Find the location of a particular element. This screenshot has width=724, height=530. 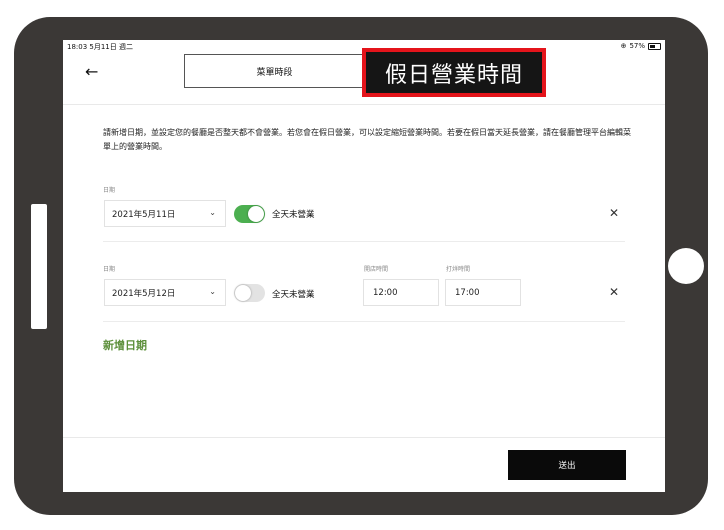

date-select-2: 2021年5月12日 ⌄ is located at coordinates (165, 292).